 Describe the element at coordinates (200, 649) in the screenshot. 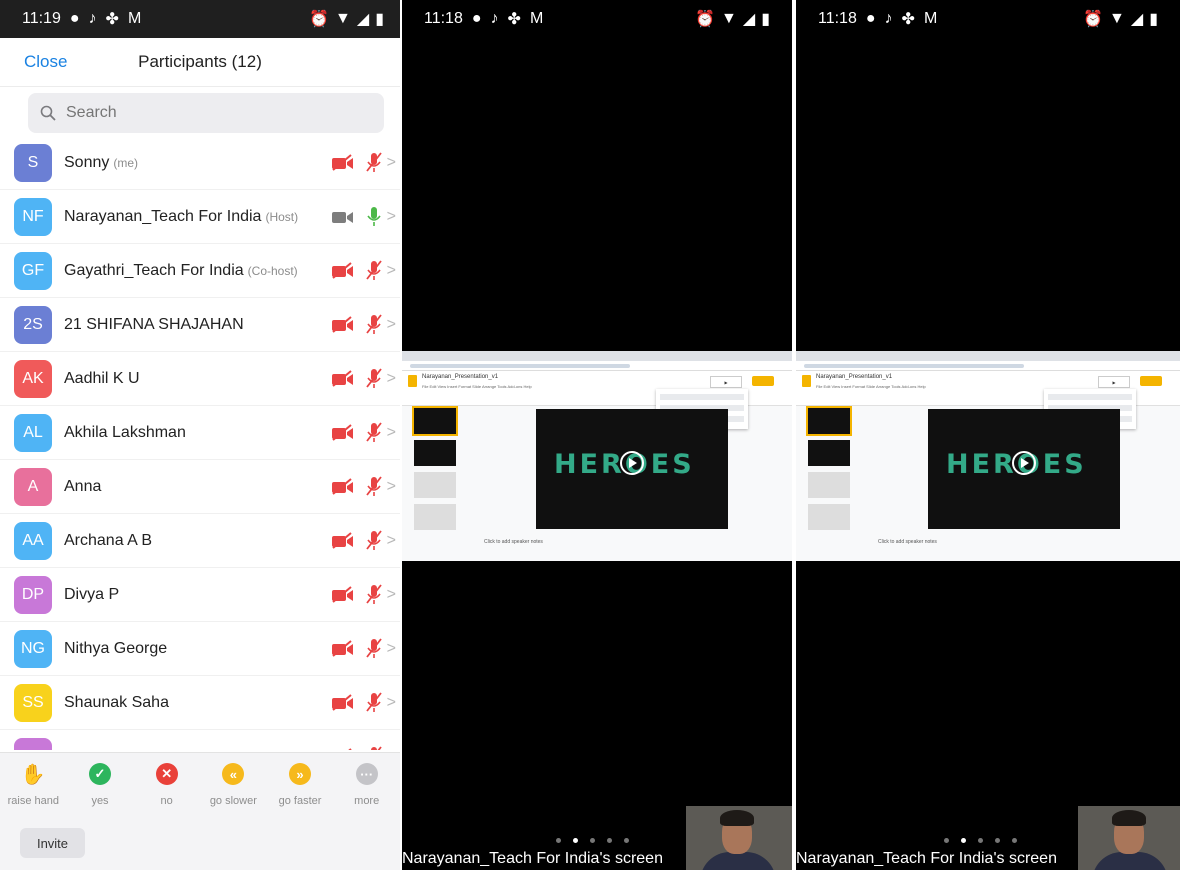

I see `participant-row: NG Nithya George >` at that location.